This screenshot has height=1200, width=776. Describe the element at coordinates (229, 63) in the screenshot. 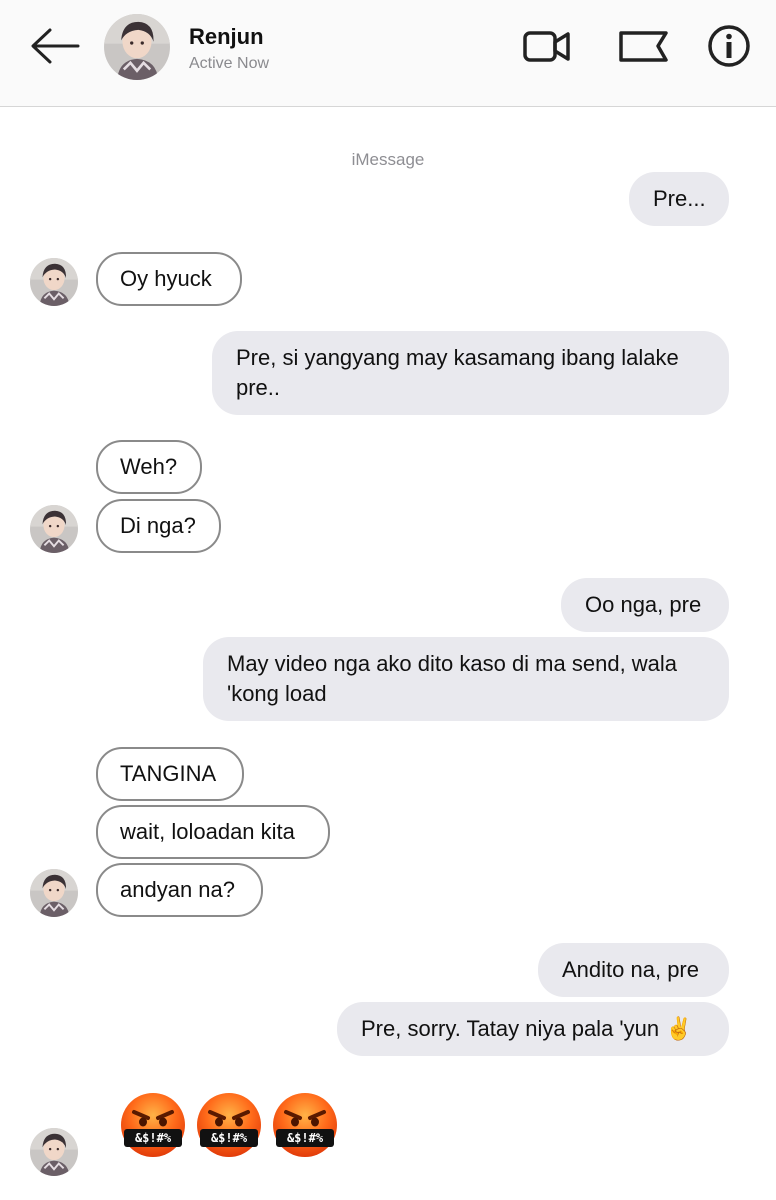

I see `contact-status: Active Now` at that location.